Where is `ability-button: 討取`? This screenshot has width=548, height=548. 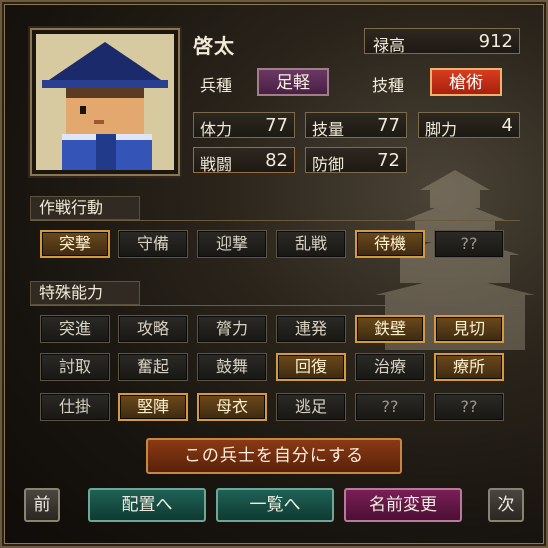 ability-button: 討取 is located at coordinates (75, 367).